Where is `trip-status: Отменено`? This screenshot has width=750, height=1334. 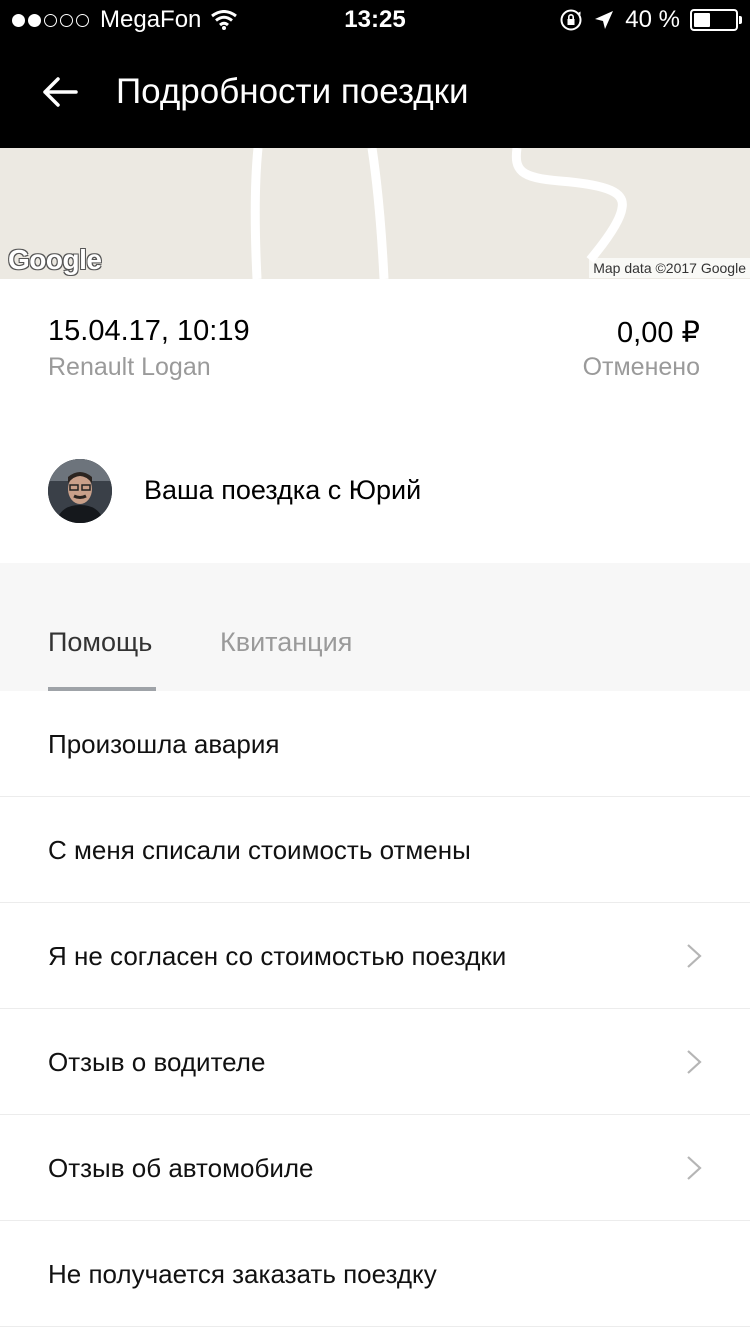 trip-status: Отменено is located at coordinates (641, 367).